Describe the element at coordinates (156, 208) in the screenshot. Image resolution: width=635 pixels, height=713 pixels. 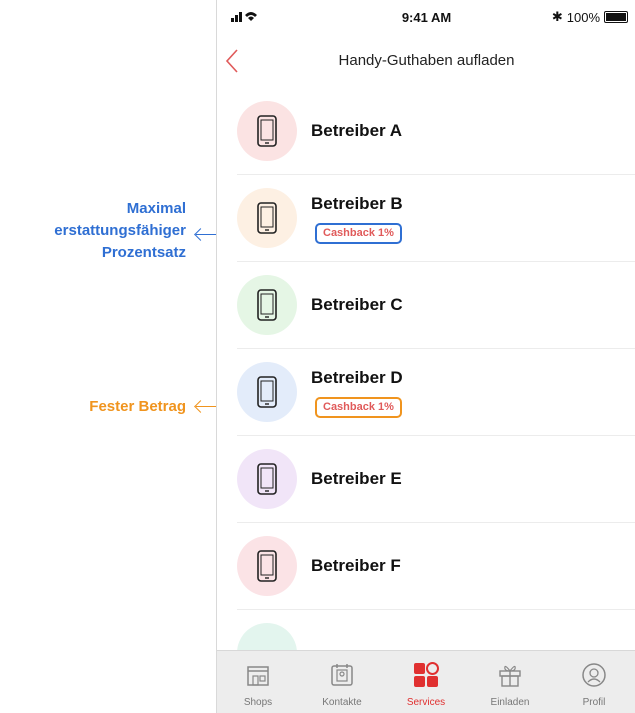
I see `annotation-line: Maximal` at that location.